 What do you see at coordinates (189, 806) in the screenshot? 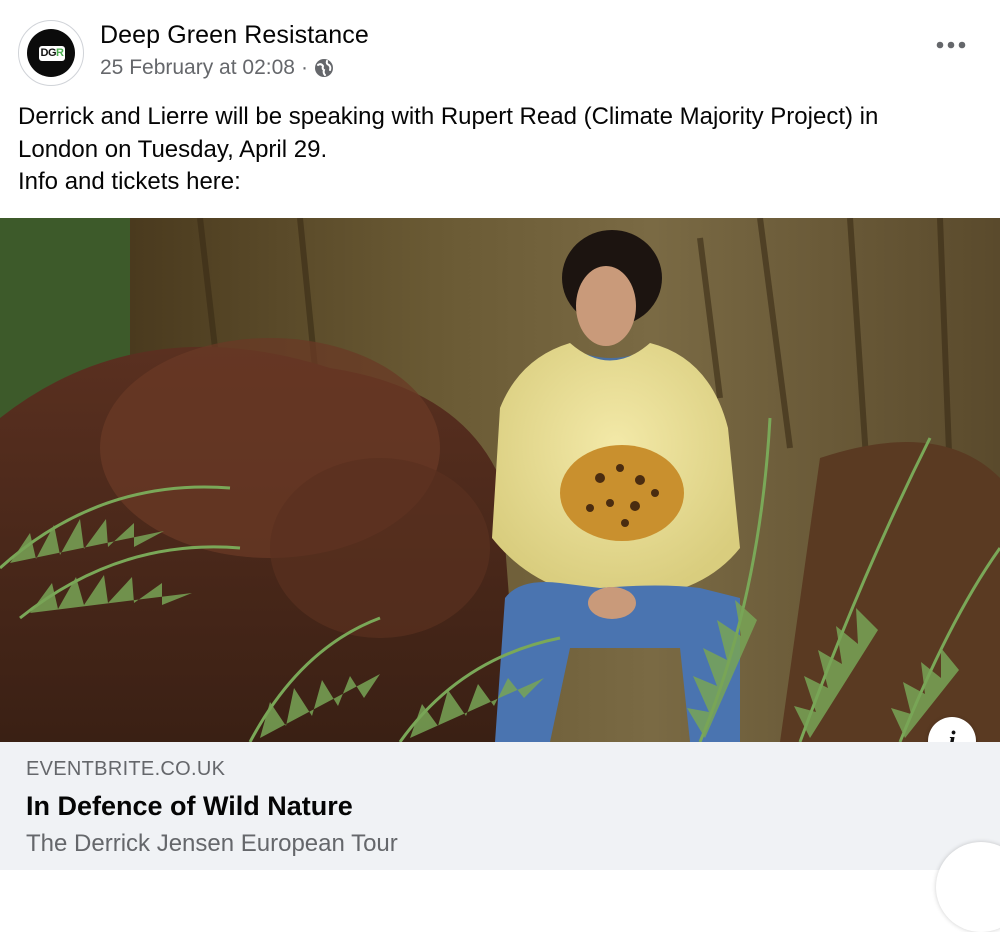
I see `link-title: In Defence of Wild Nature` at bounding box center [189, 806].